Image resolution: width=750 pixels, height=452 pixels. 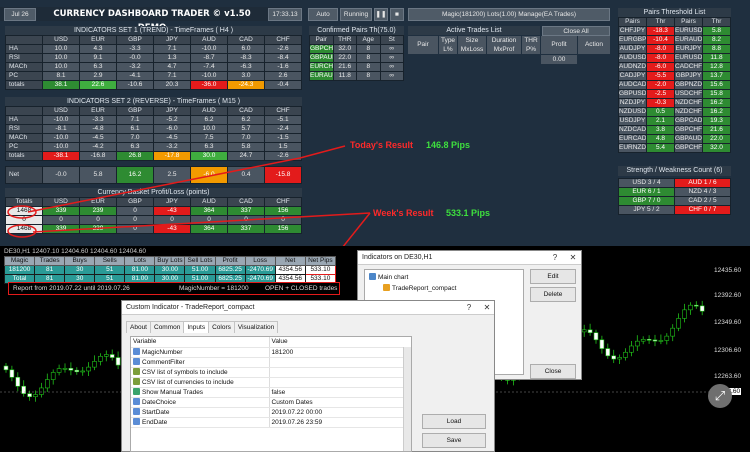 I want to click on report-cell: 51, so click(x=110, y=270).